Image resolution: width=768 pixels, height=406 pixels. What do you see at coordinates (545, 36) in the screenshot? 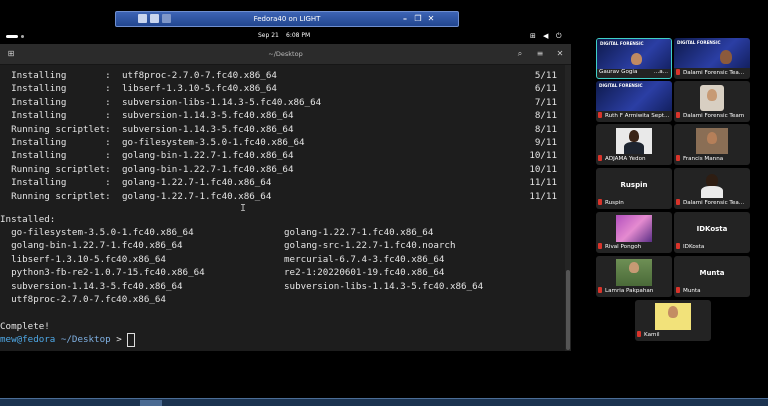
I see `volume-icon: ◀` at bounding box center [545, 36].